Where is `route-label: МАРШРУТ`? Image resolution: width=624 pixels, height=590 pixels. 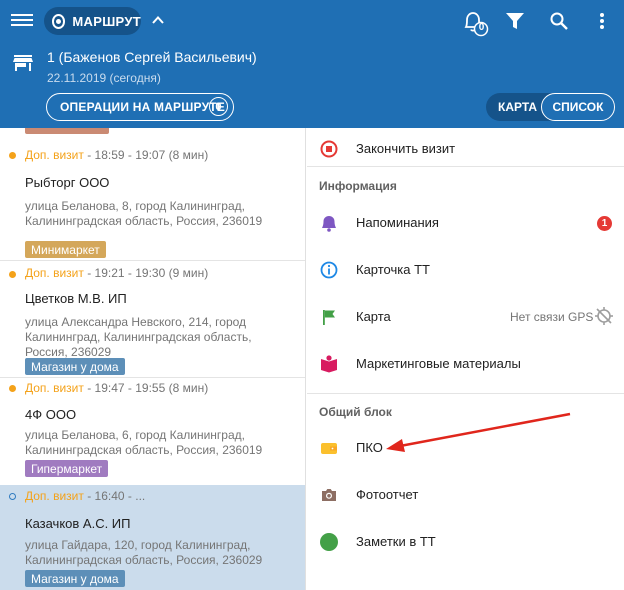 route-label: МАРШРУТ is located at coordinates (106, 21).